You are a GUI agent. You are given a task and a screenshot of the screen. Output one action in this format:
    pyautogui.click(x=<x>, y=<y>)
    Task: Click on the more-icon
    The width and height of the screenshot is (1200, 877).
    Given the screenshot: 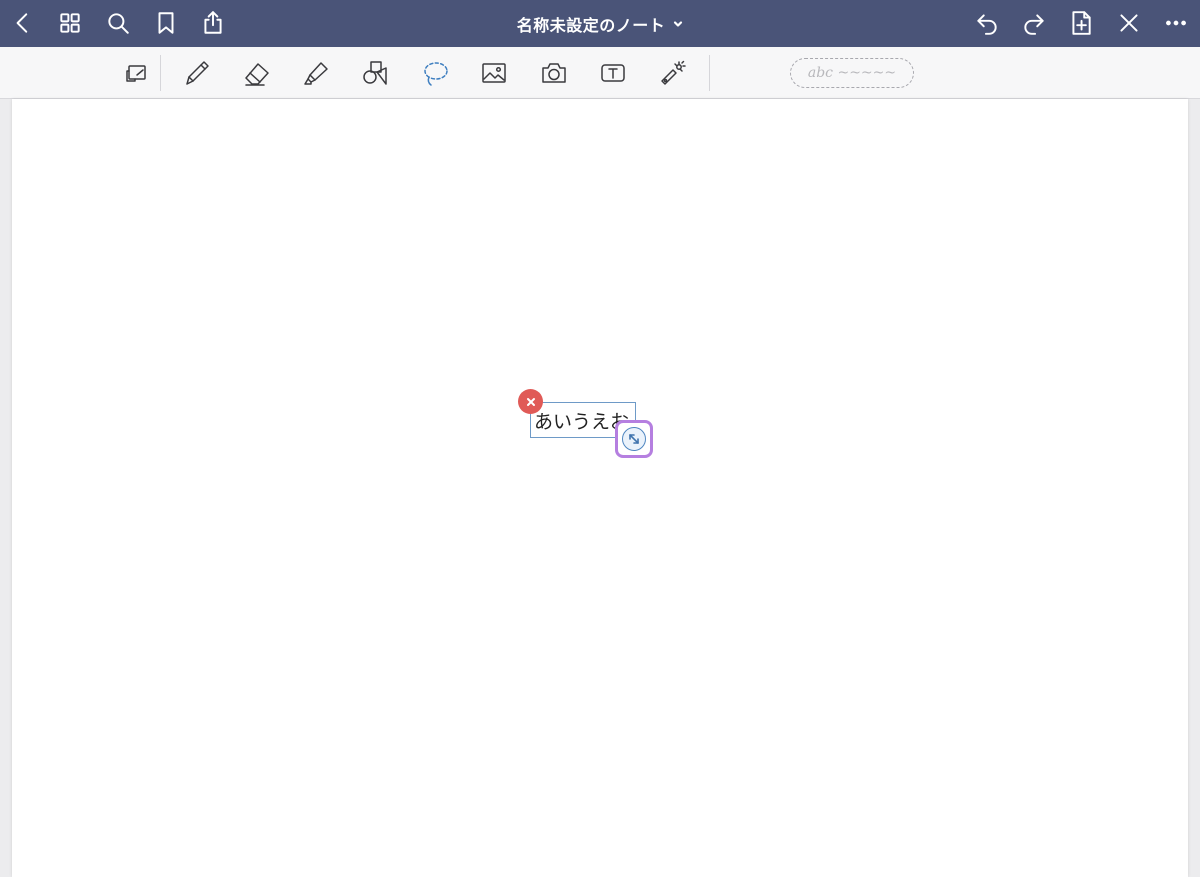 What is the action you would take?
    pyautogui.click(x=1176, y=23)
    